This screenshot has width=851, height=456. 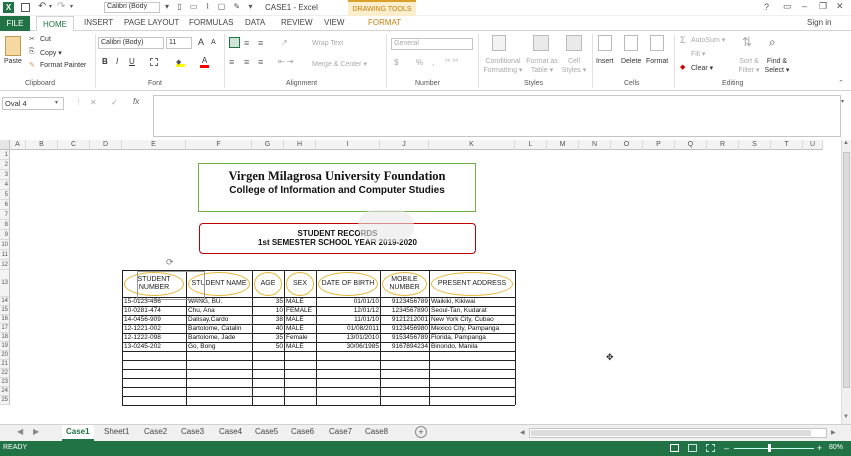 What do you see at coordinates (230, 431) in the screenshot?
I see `sheet-tab: Case4` at bounding box center [230, 431].